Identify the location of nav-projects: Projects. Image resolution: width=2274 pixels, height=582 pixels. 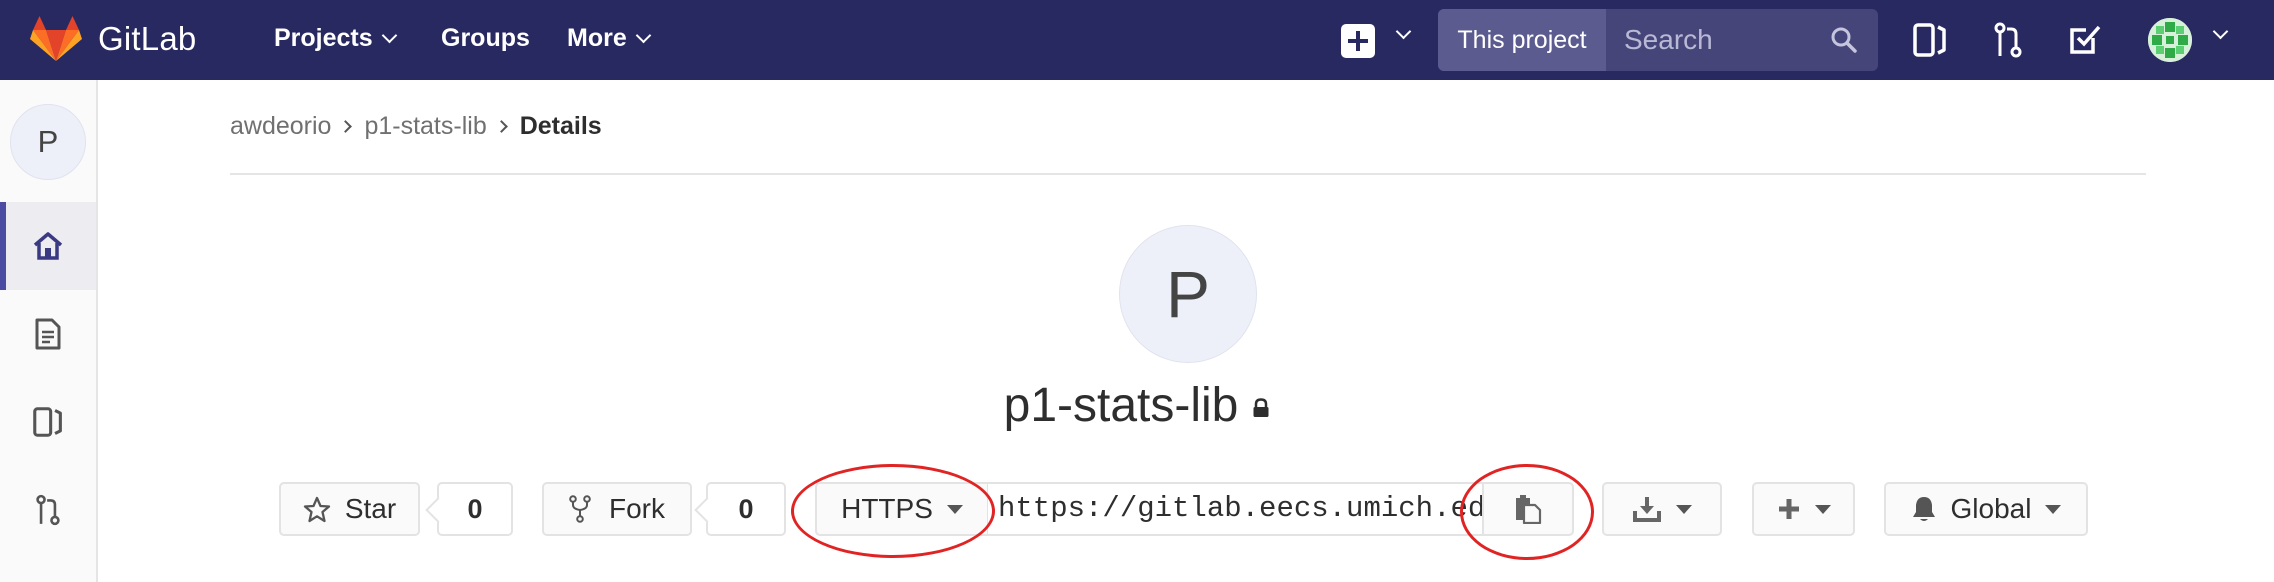
(335, 38).